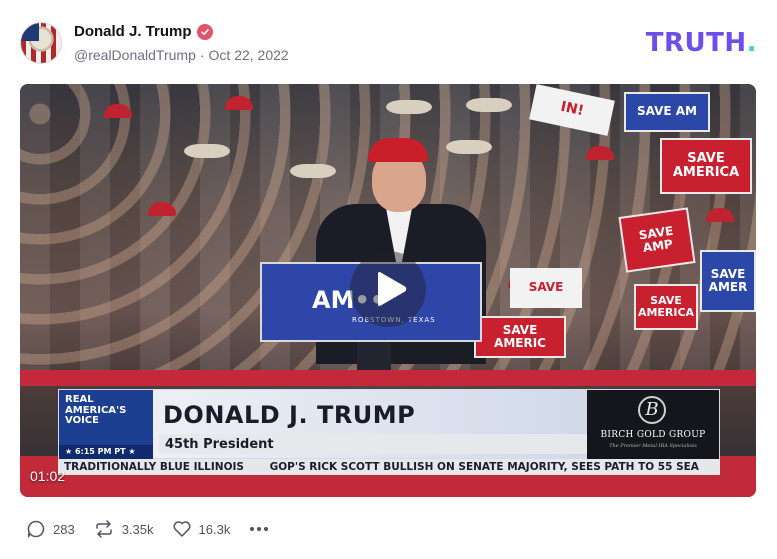  I want to click on speaker-cap, so click(398, 150).